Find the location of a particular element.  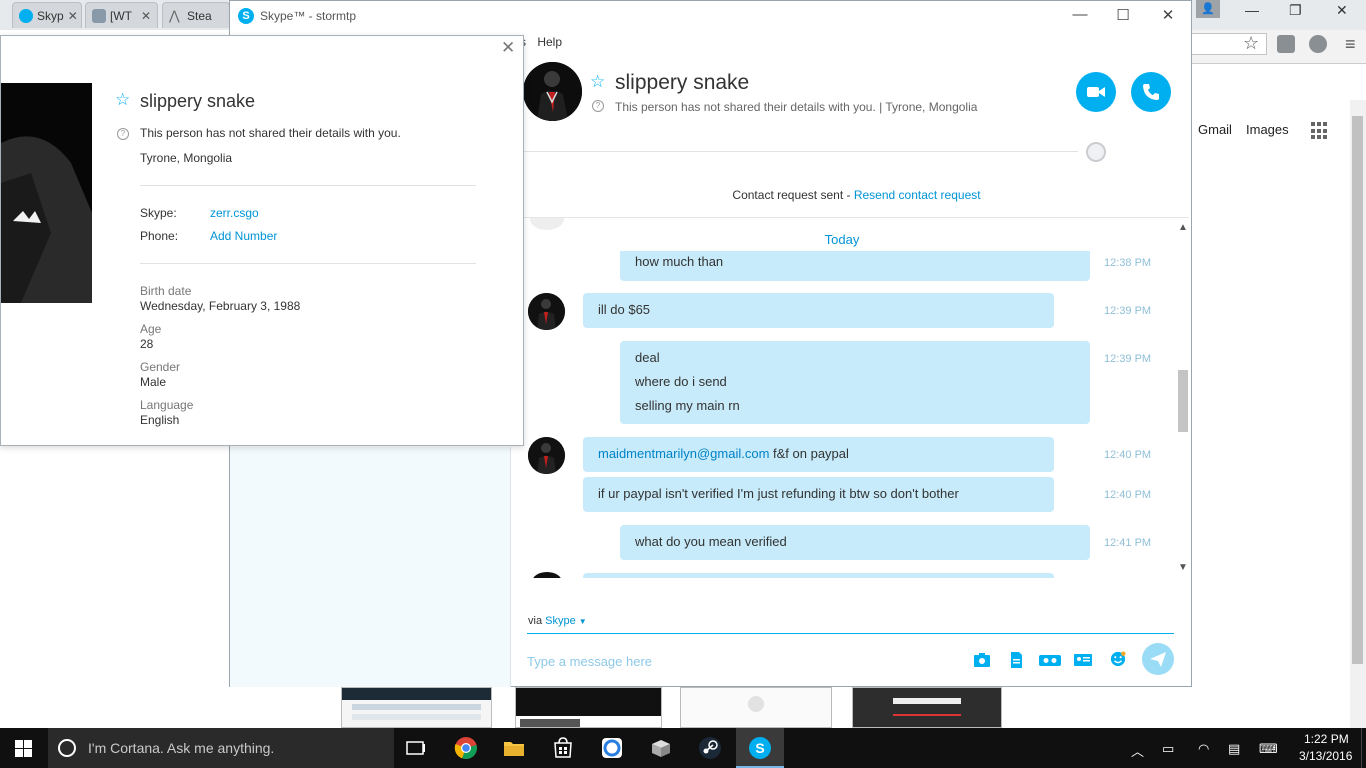

conversation-title: slippery snake is located at coordinates (682, 82).